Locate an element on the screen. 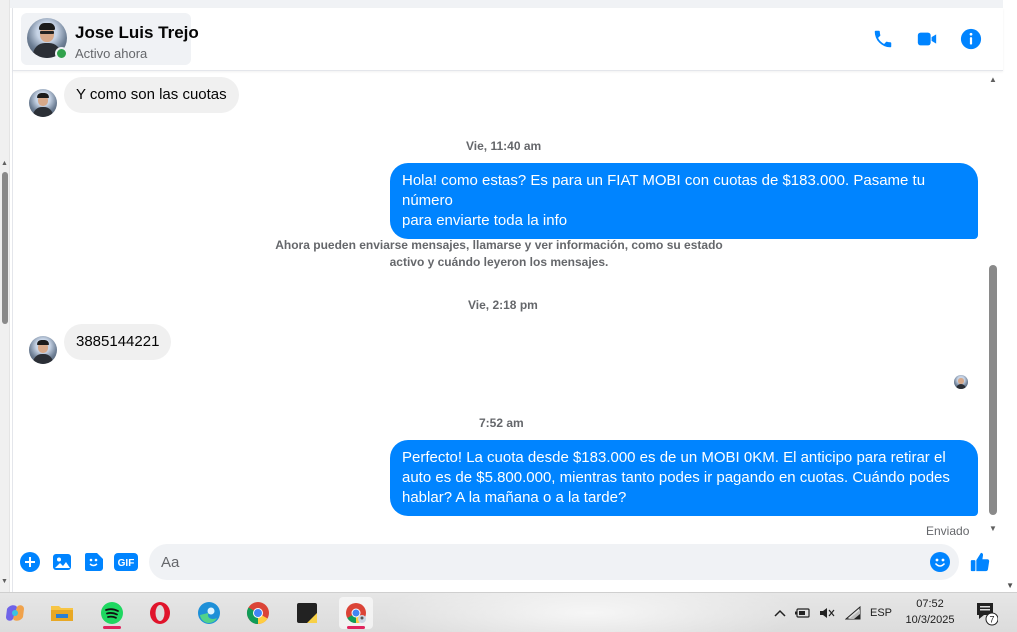  composer: GIF is located at coordinates (508, 565).